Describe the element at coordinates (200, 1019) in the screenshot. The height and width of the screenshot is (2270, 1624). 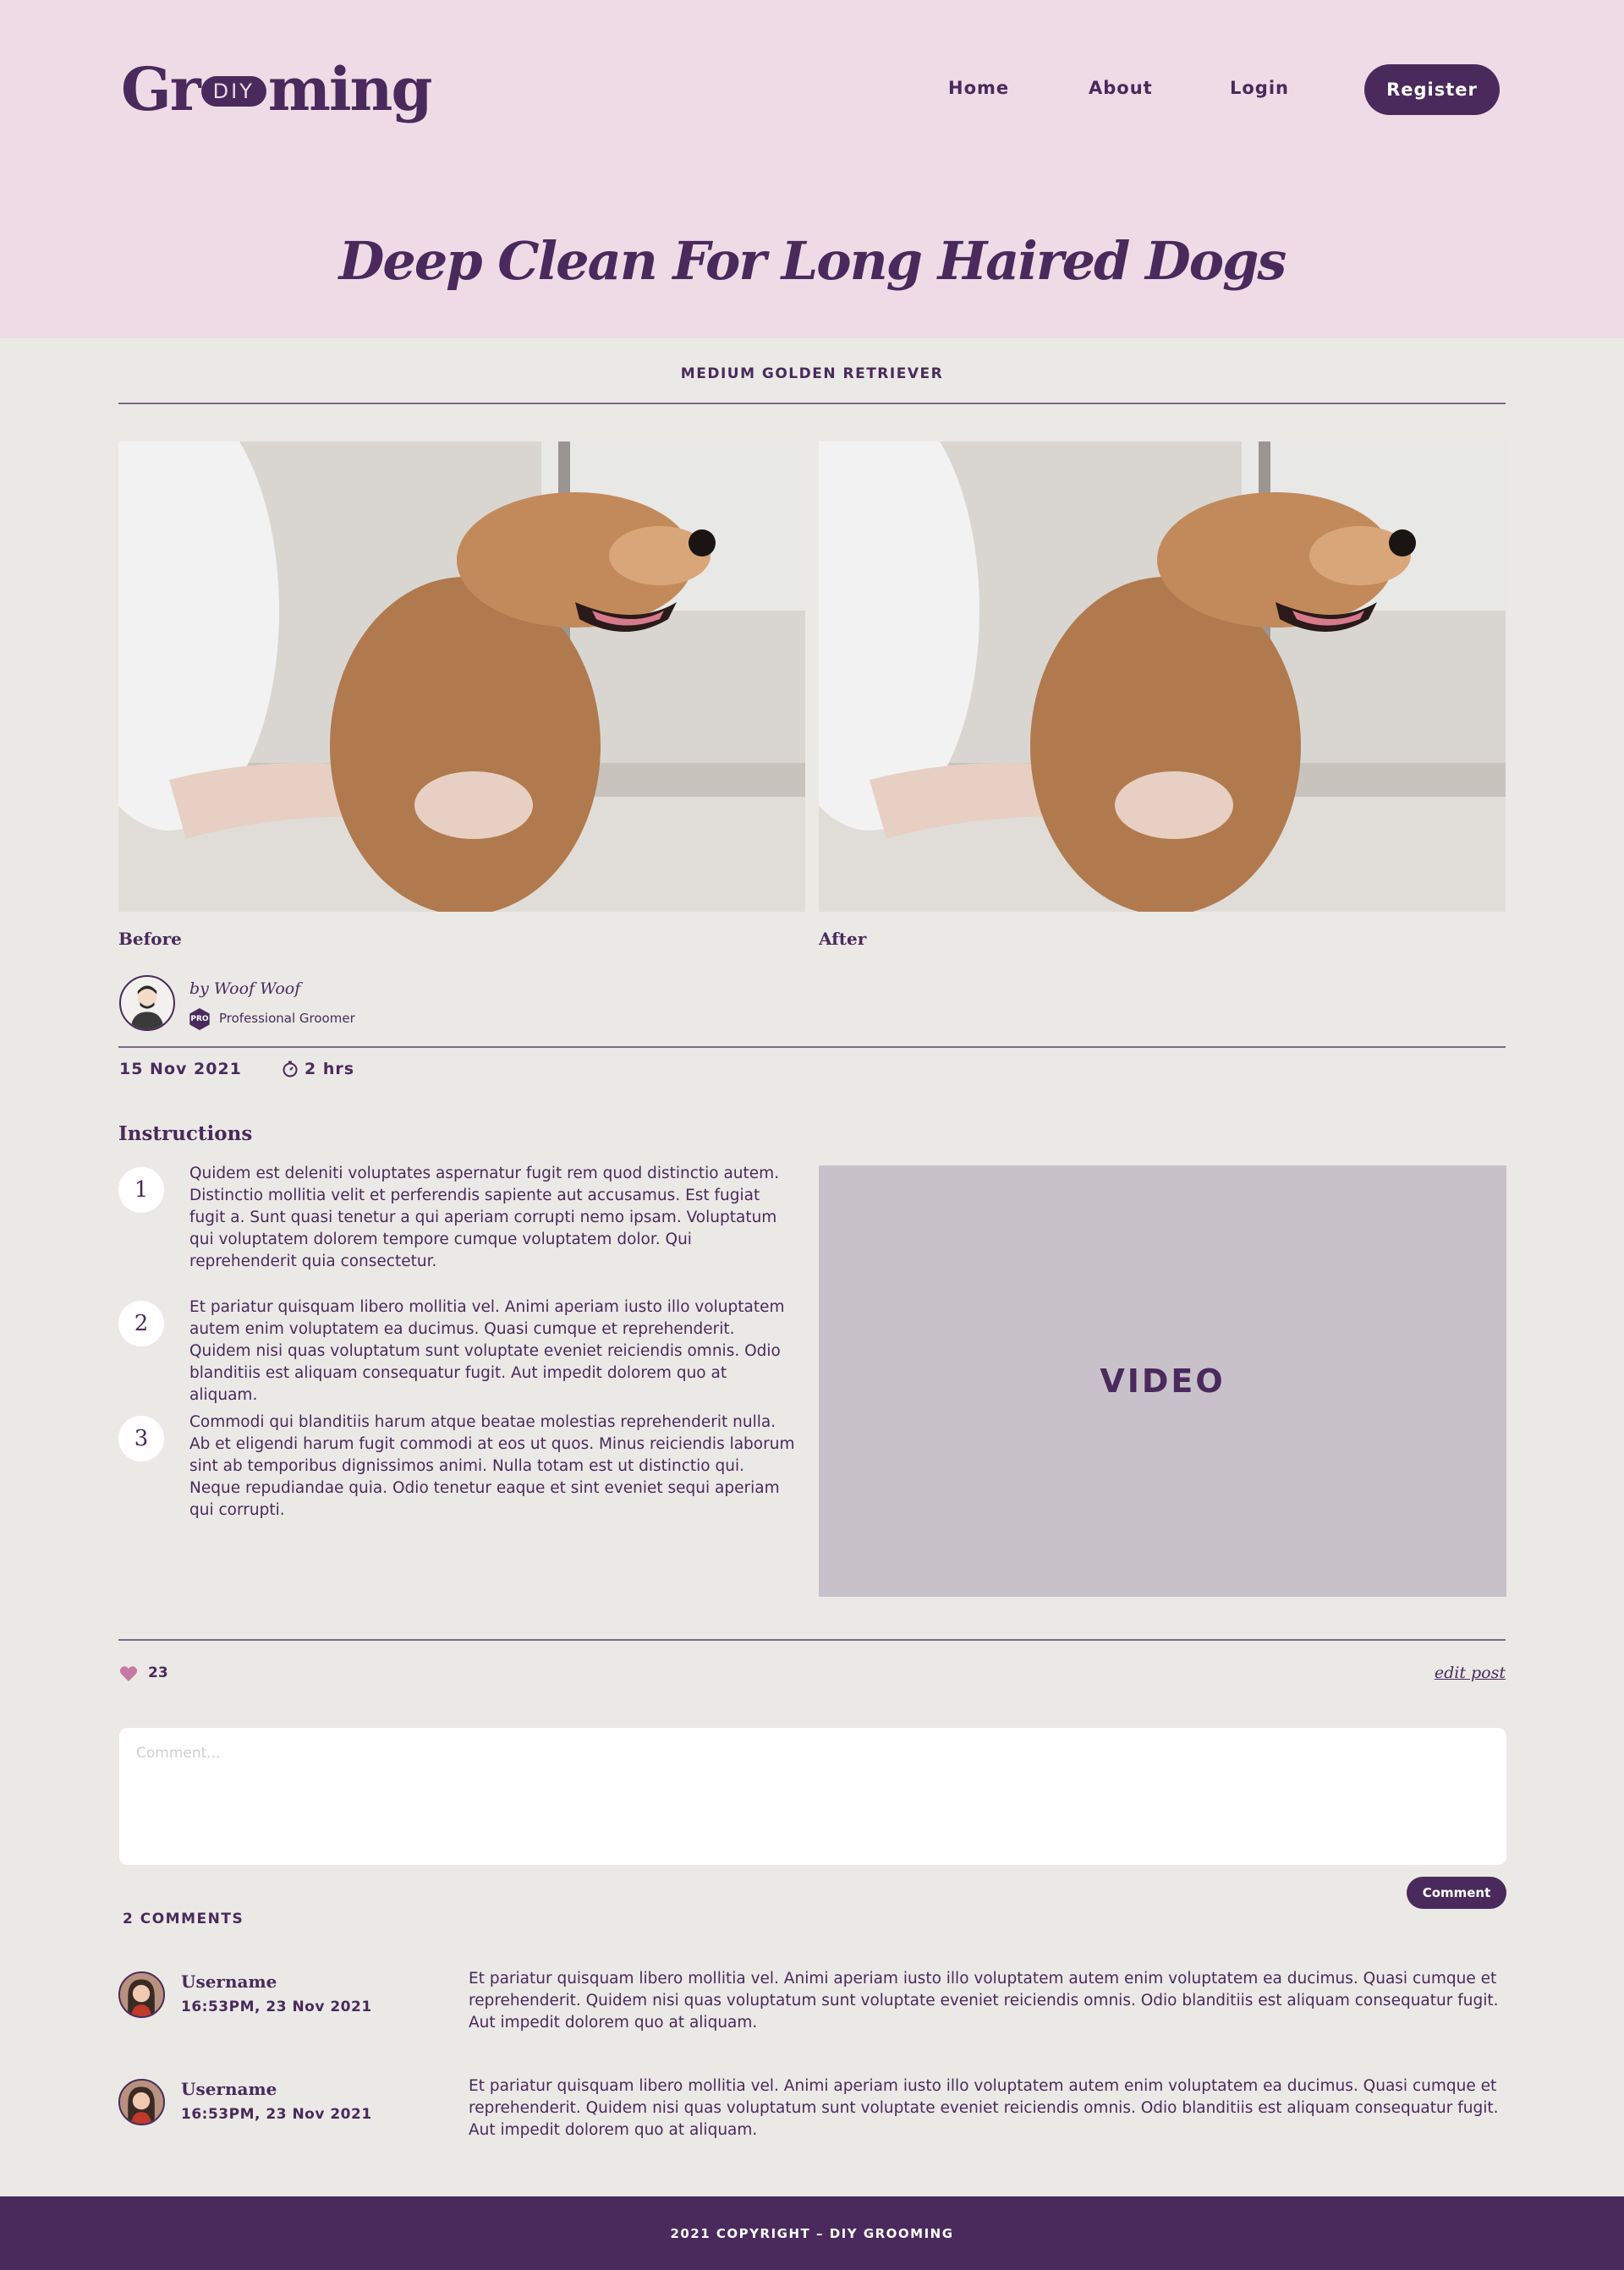
I see `pro-badge-icon: PRO` at that location.